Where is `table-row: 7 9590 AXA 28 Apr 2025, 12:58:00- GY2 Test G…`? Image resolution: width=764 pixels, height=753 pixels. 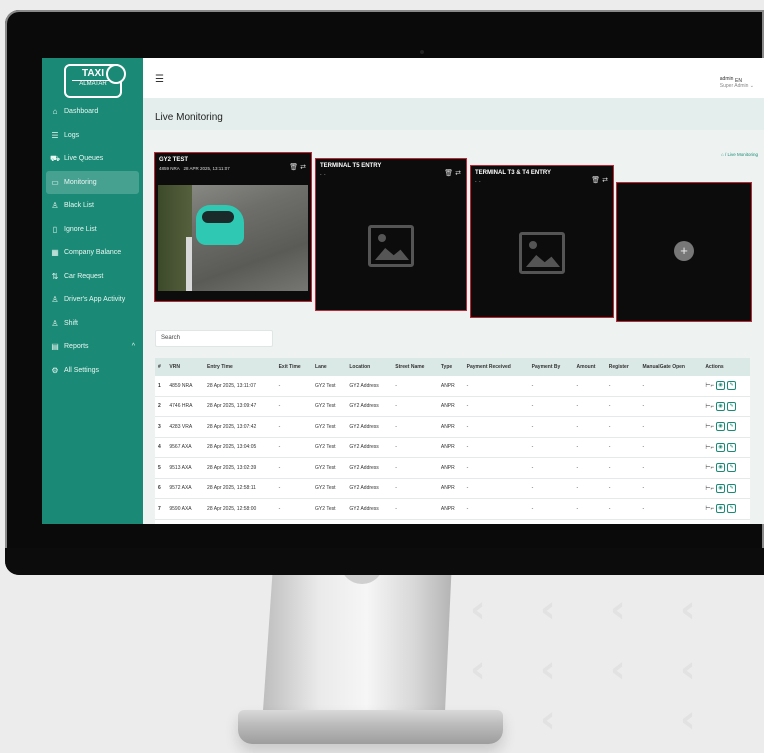 table-row: 7 9590 AXA 28 Apr 2025, 12:58:00- GY2 Test G… is located at coordinates (452, 509).